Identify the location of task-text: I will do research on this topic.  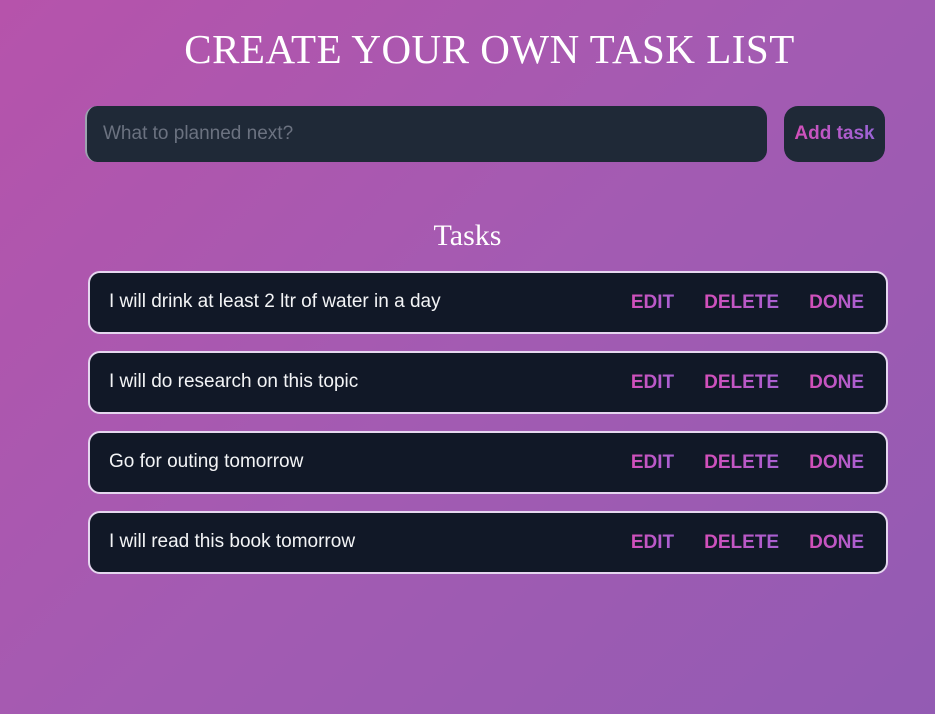
(234, 381).